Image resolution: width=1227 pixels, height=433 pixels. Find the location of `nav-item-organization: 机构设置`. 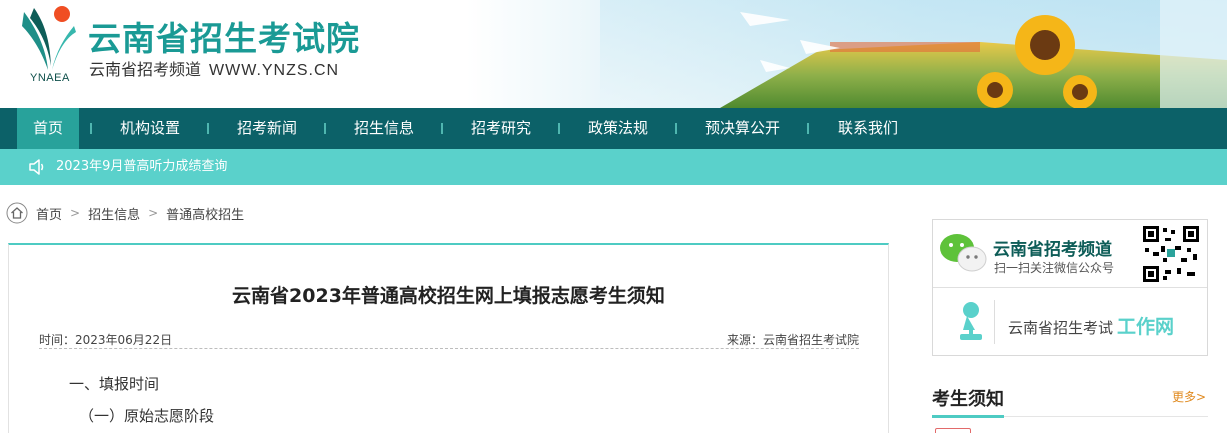

nav-item-organization: 机构设置 is located at coordinates (150, 128).